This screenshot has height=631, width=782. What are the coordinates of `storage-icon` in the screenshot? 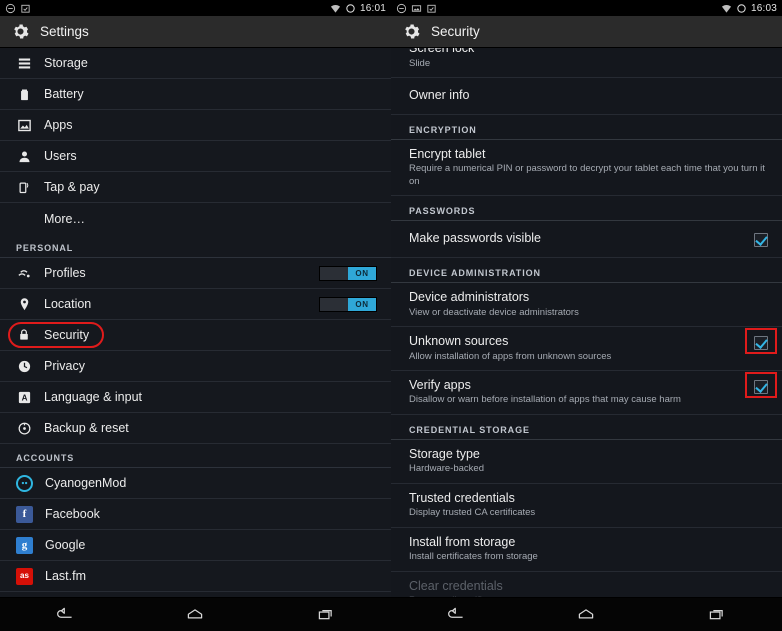 It's located at (24, 63).